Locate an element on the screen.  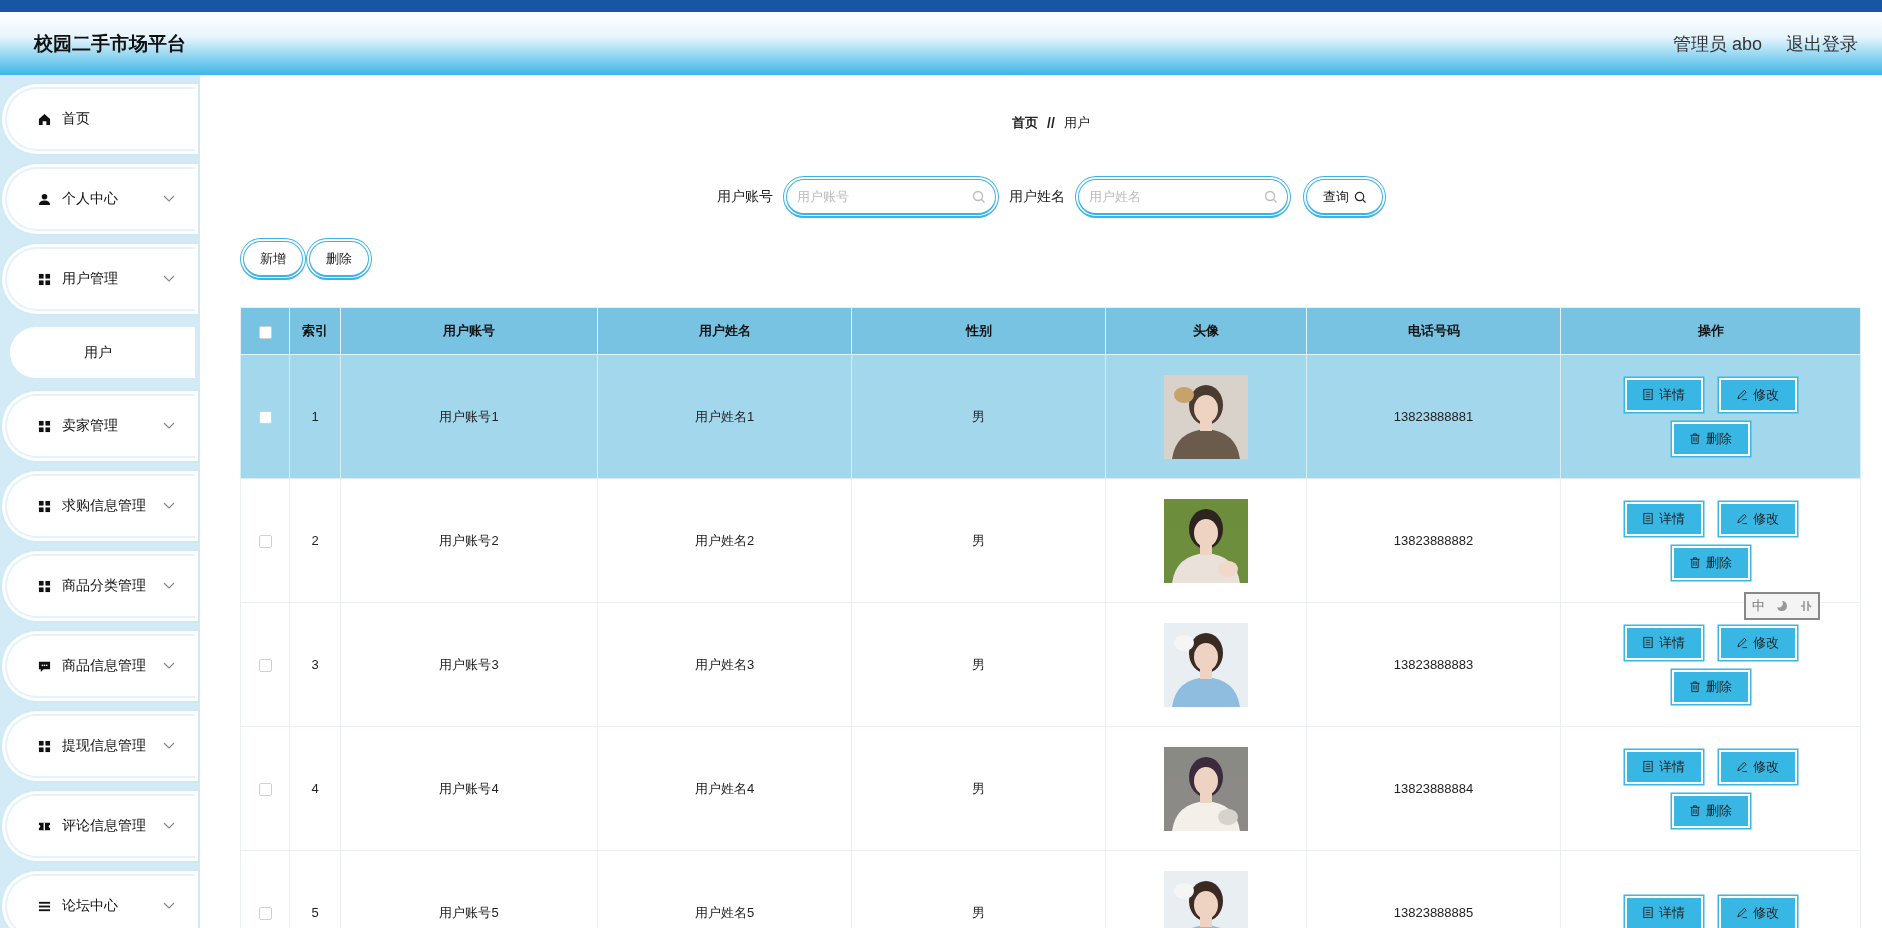
search-field: 用户姓名 is located at coordinates (1182, 197).